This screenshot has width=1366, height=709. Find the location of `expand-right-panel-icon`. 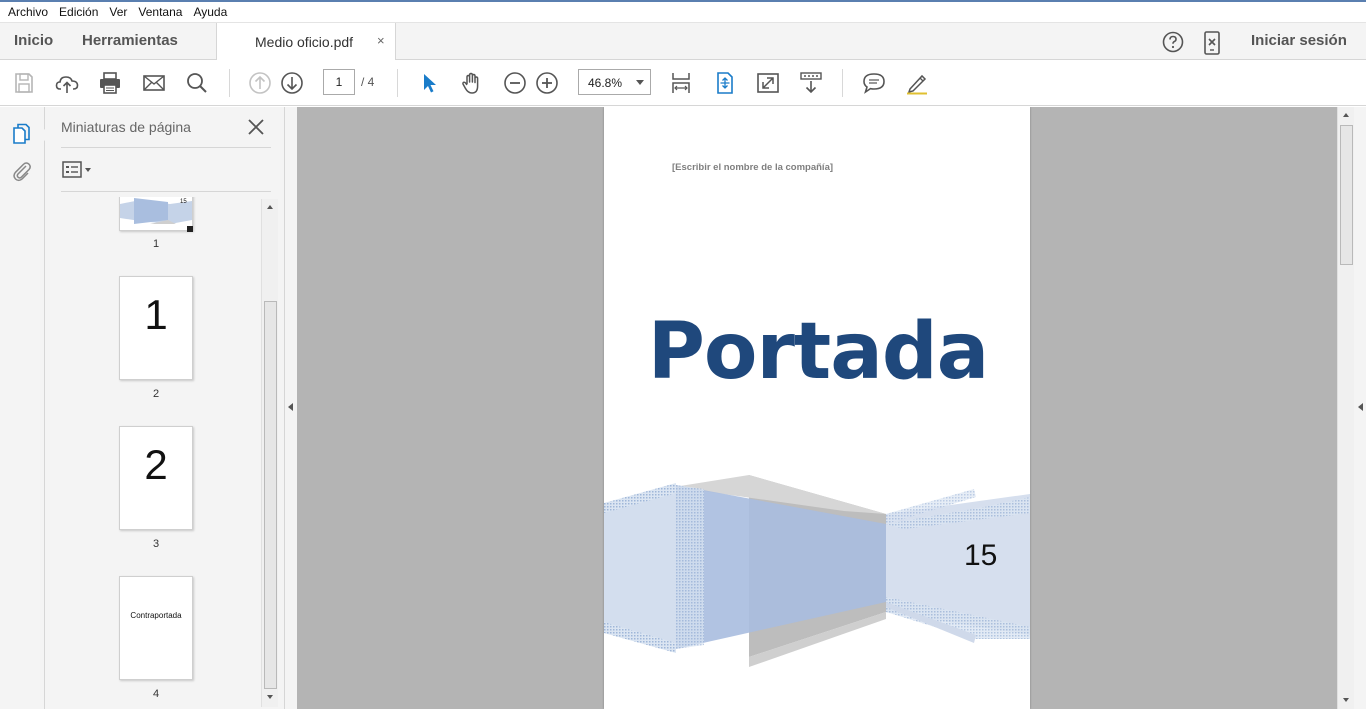

expand-right-panel-icon is located at coordinates (1360, 407).